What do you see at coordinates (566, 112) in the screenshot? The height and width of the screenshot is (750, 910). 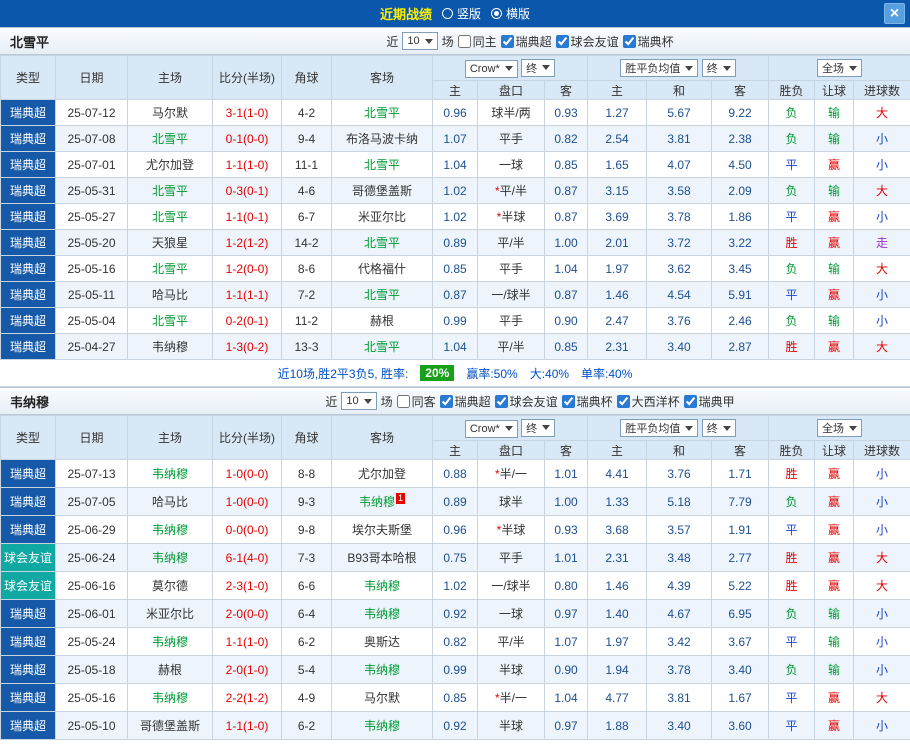 I see `handicap-away-odds-cell: 0.93` at bounding box center [566, 112].